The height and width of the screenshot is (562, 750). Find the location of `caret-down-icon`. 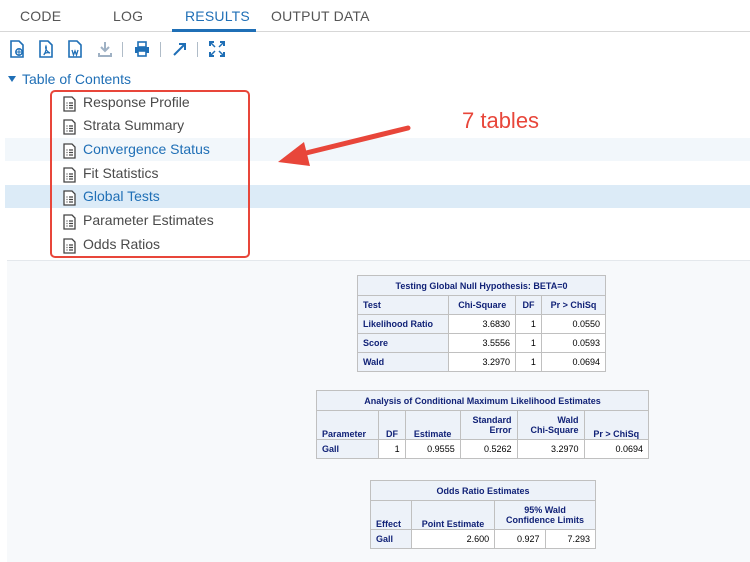

caret-down-icon is located at coordinates (12, 79).